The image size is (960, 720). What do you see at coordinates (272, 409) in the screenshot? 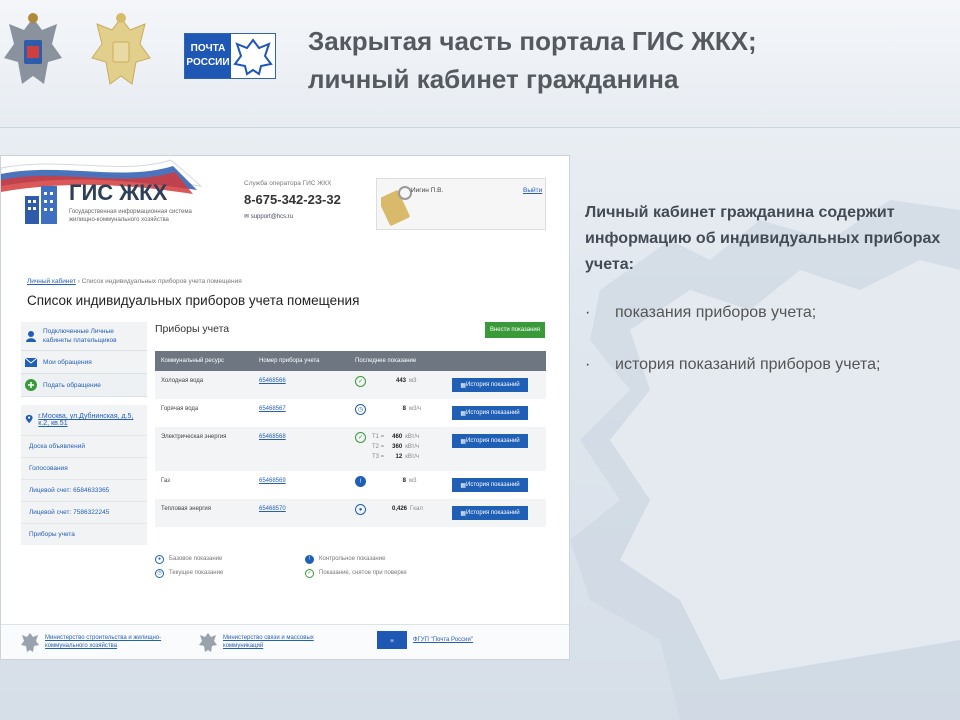
I see `meter-number-link: 65468567` at bounding box center [272, 409].